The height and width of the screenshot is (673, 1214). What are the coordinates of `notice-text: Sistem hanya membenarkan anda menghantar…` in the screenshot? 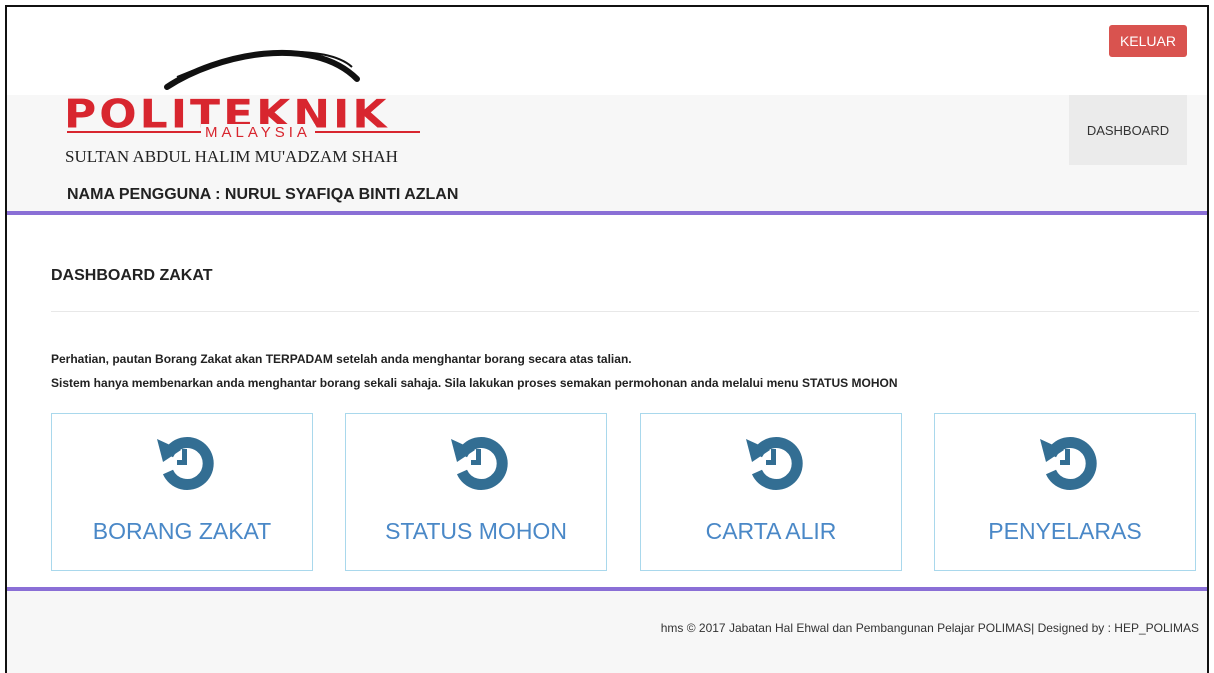 It's located at (474, 383).